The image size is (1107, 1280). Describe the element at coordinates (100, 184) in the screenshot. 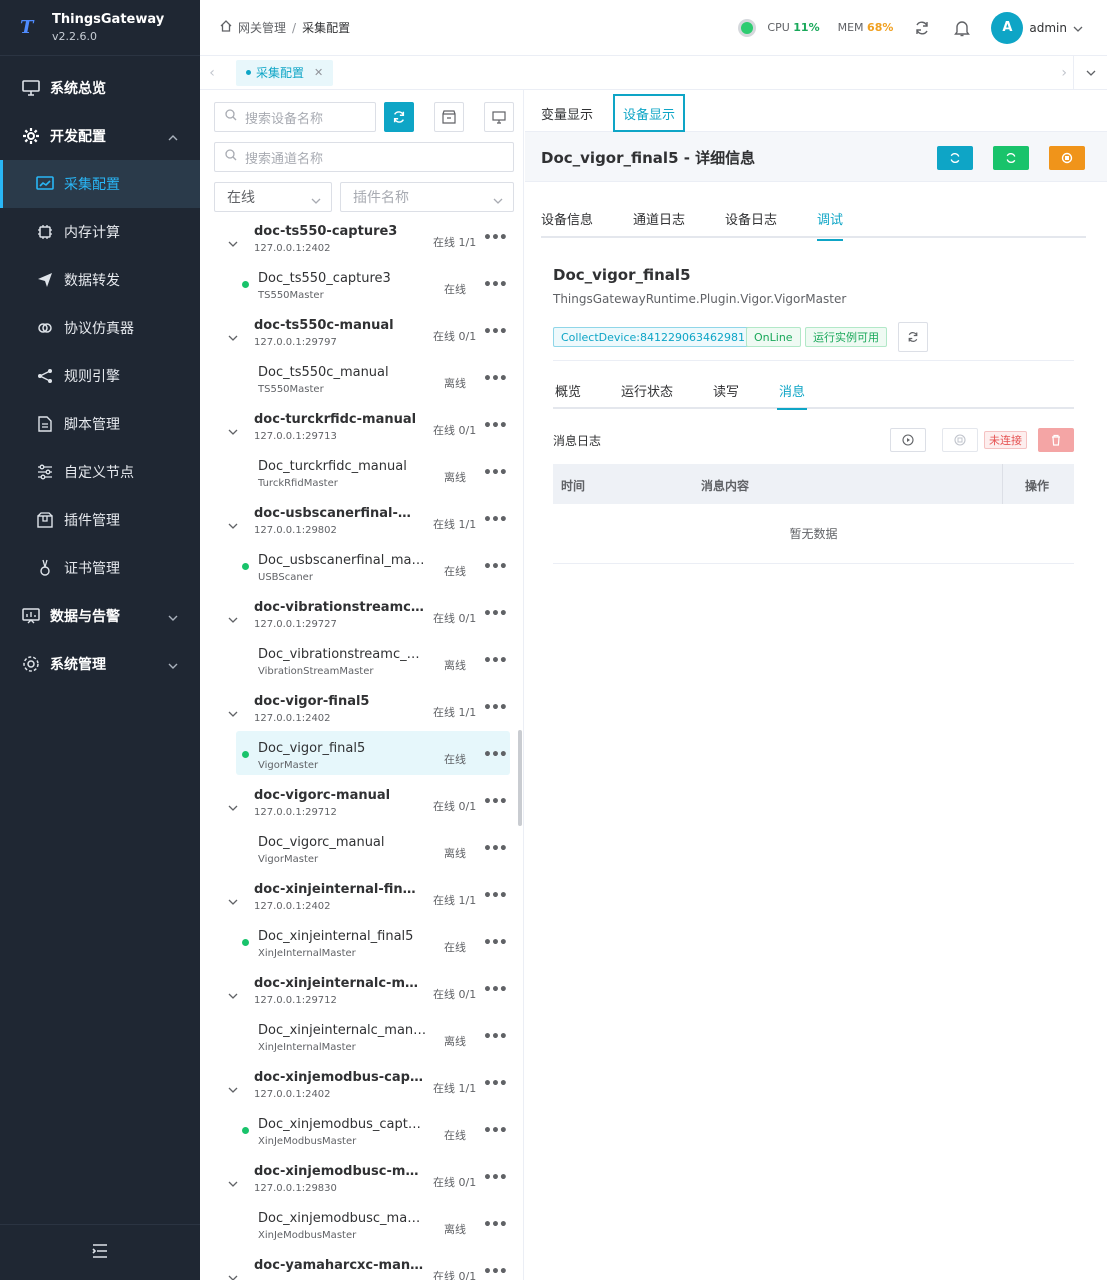

I see `sidebar-item-collect-config: 采集配置` at that location.